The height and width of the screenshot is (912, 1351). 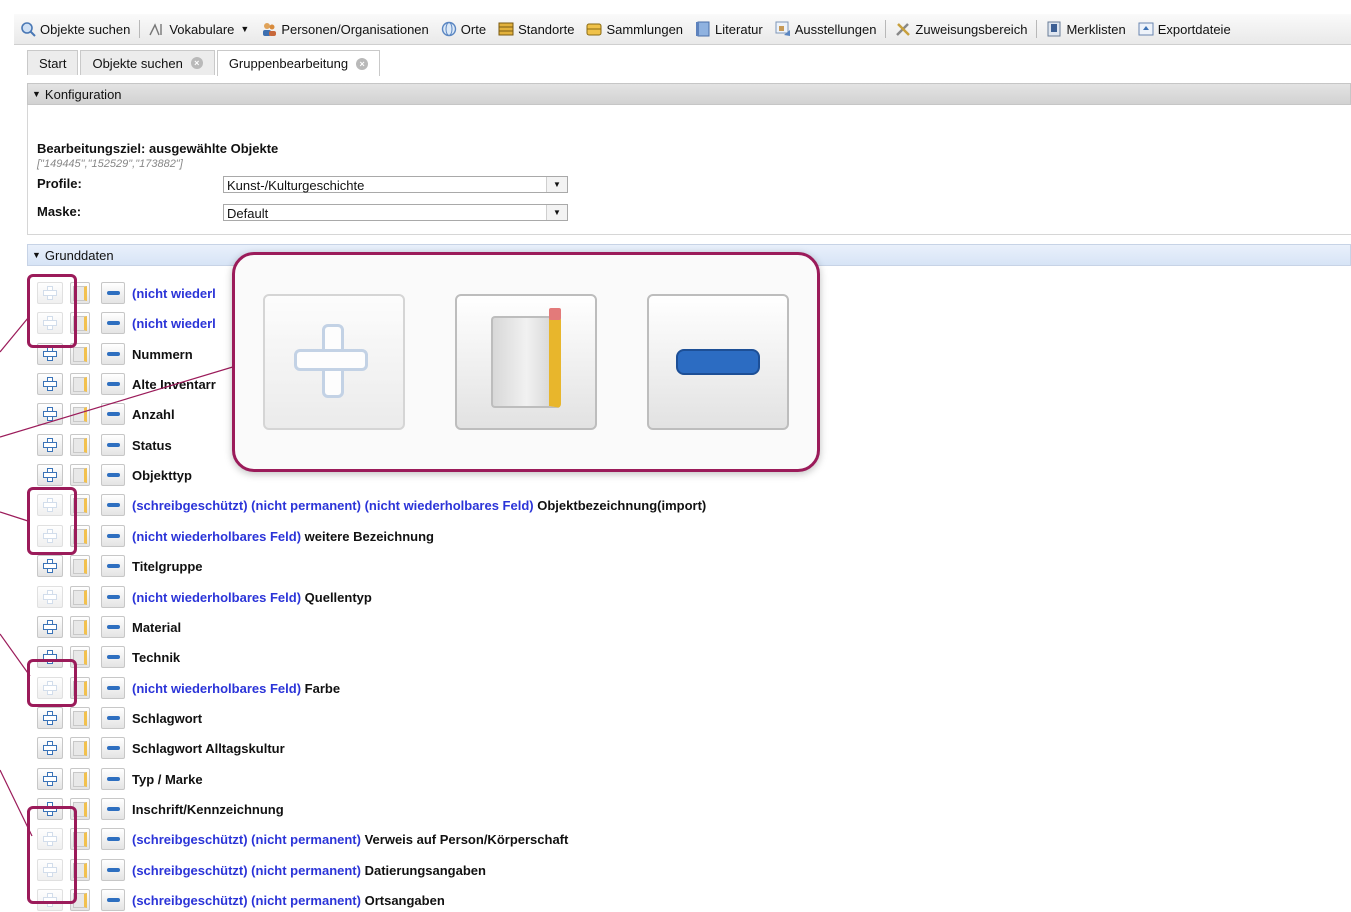 I want to click on people-icon, so click(x=269, y=29).